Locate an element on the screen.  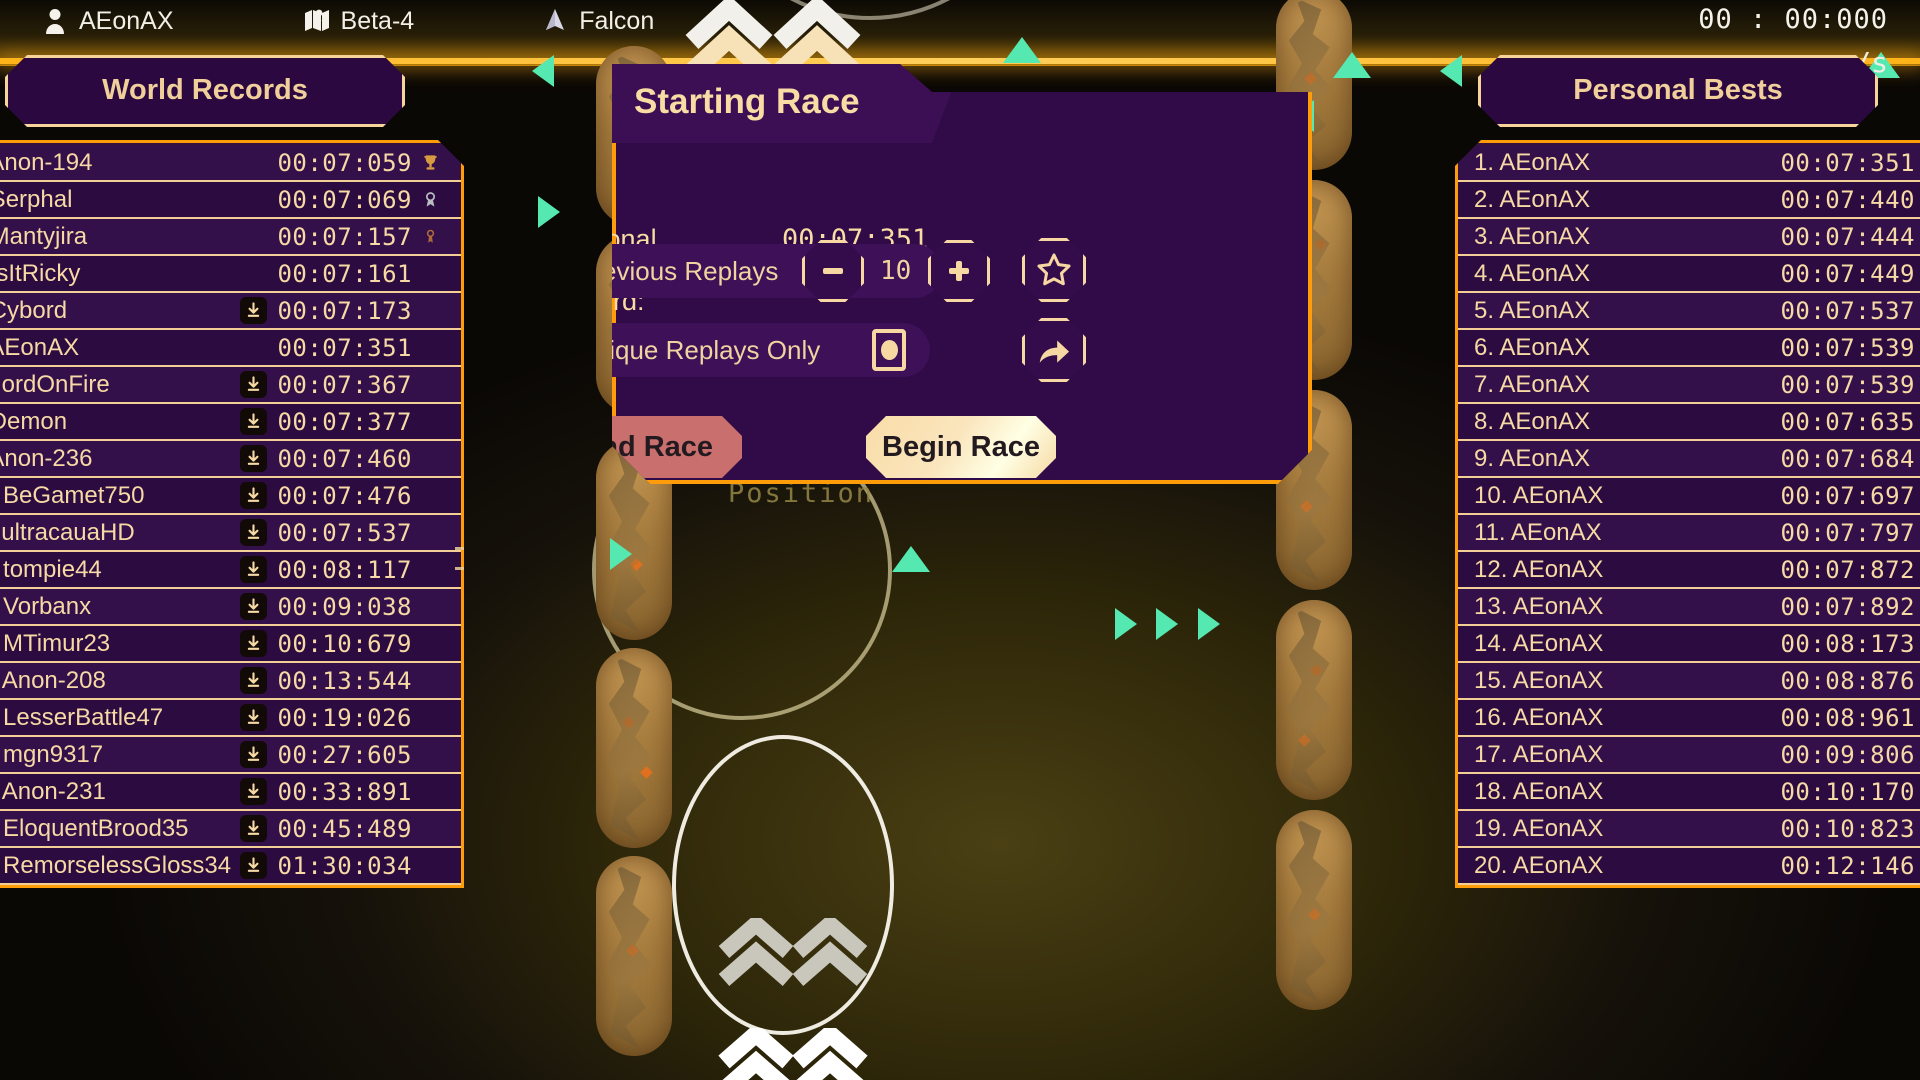
table-row: 7. JordOnFire 00:07:367 is located at coordinates (230, 385).